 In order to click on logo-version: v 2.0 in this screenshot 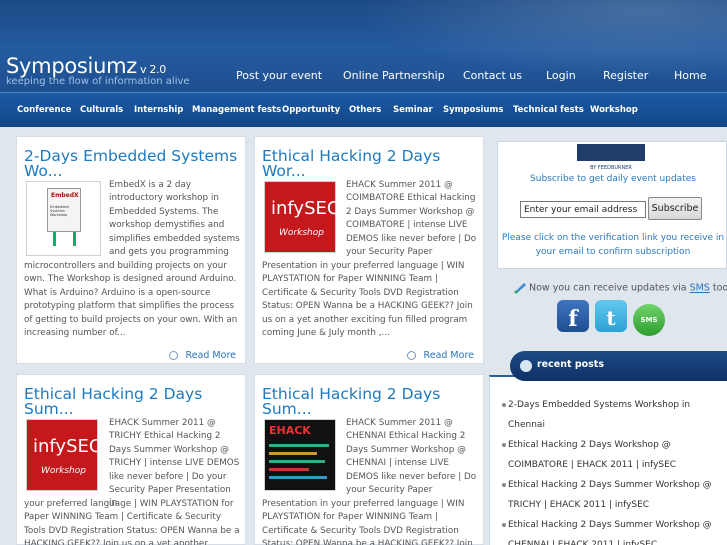, I will do `click(152, 69)`.